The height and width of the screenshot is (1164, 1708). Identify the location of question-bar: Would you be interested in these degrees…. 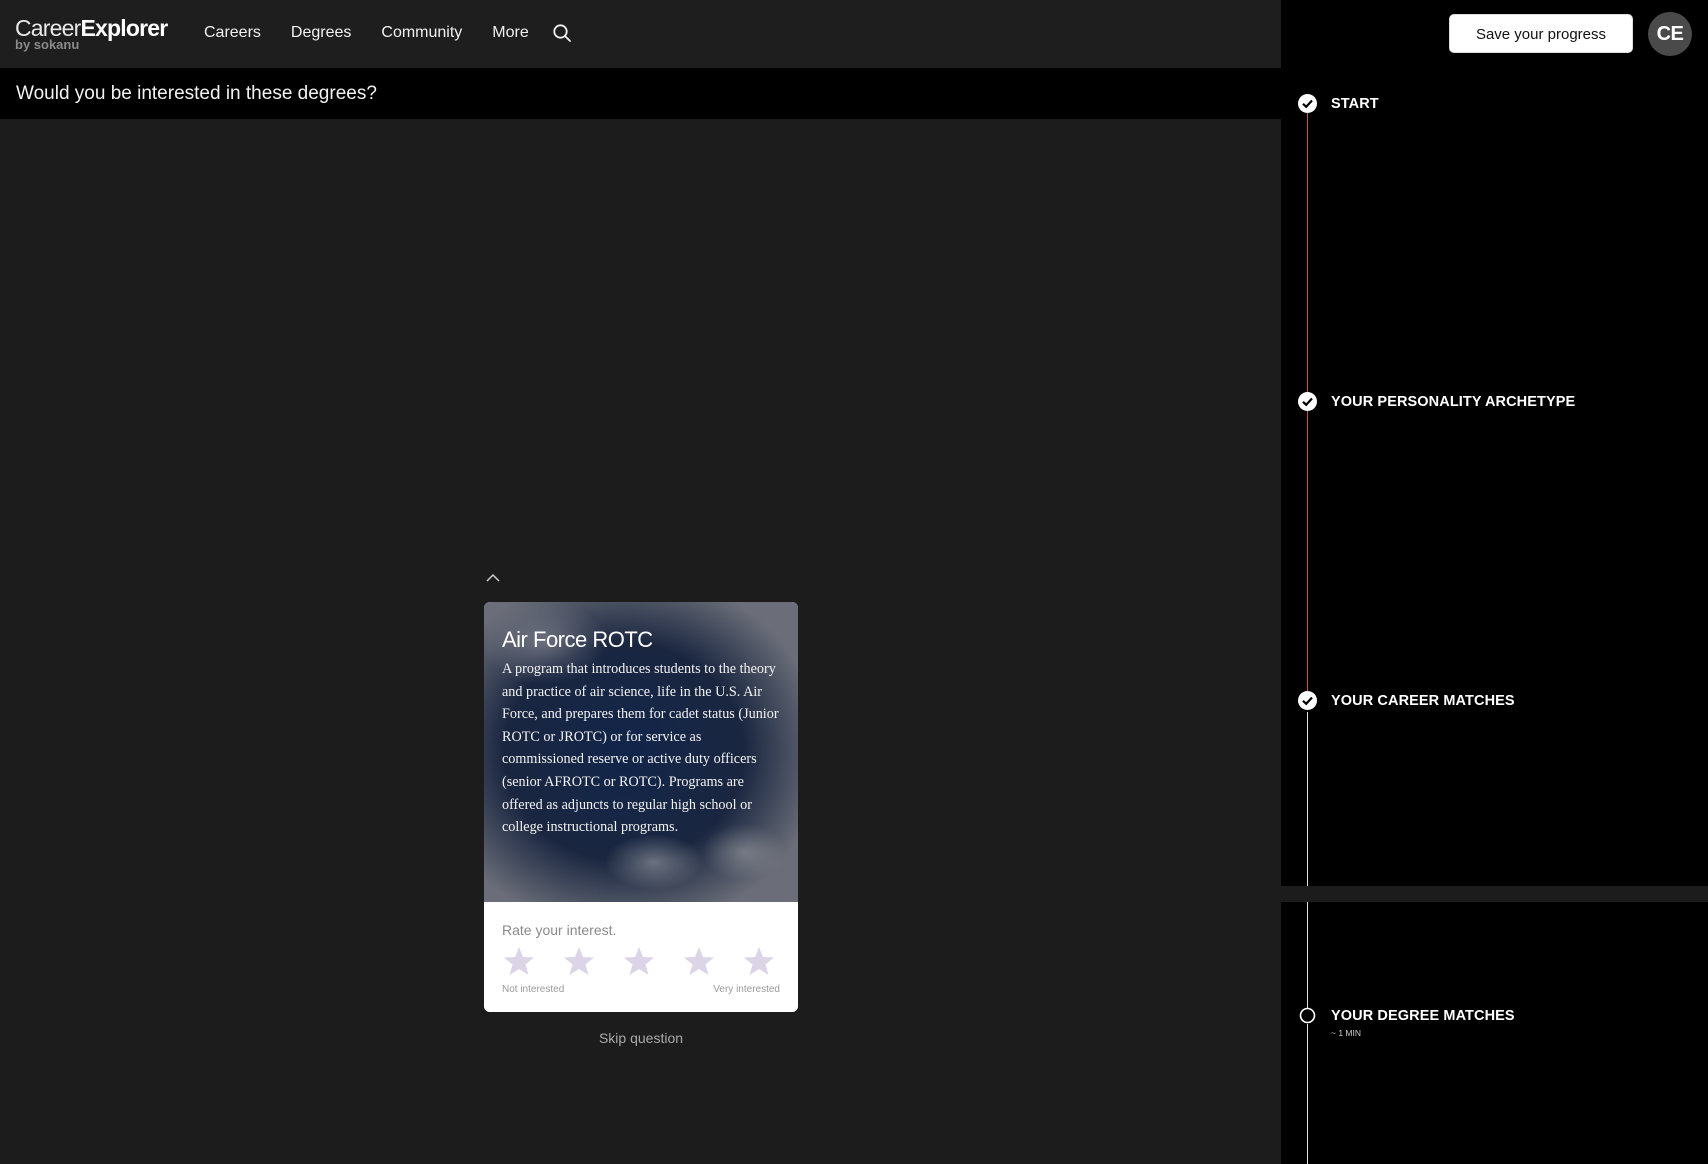
(640, 93).